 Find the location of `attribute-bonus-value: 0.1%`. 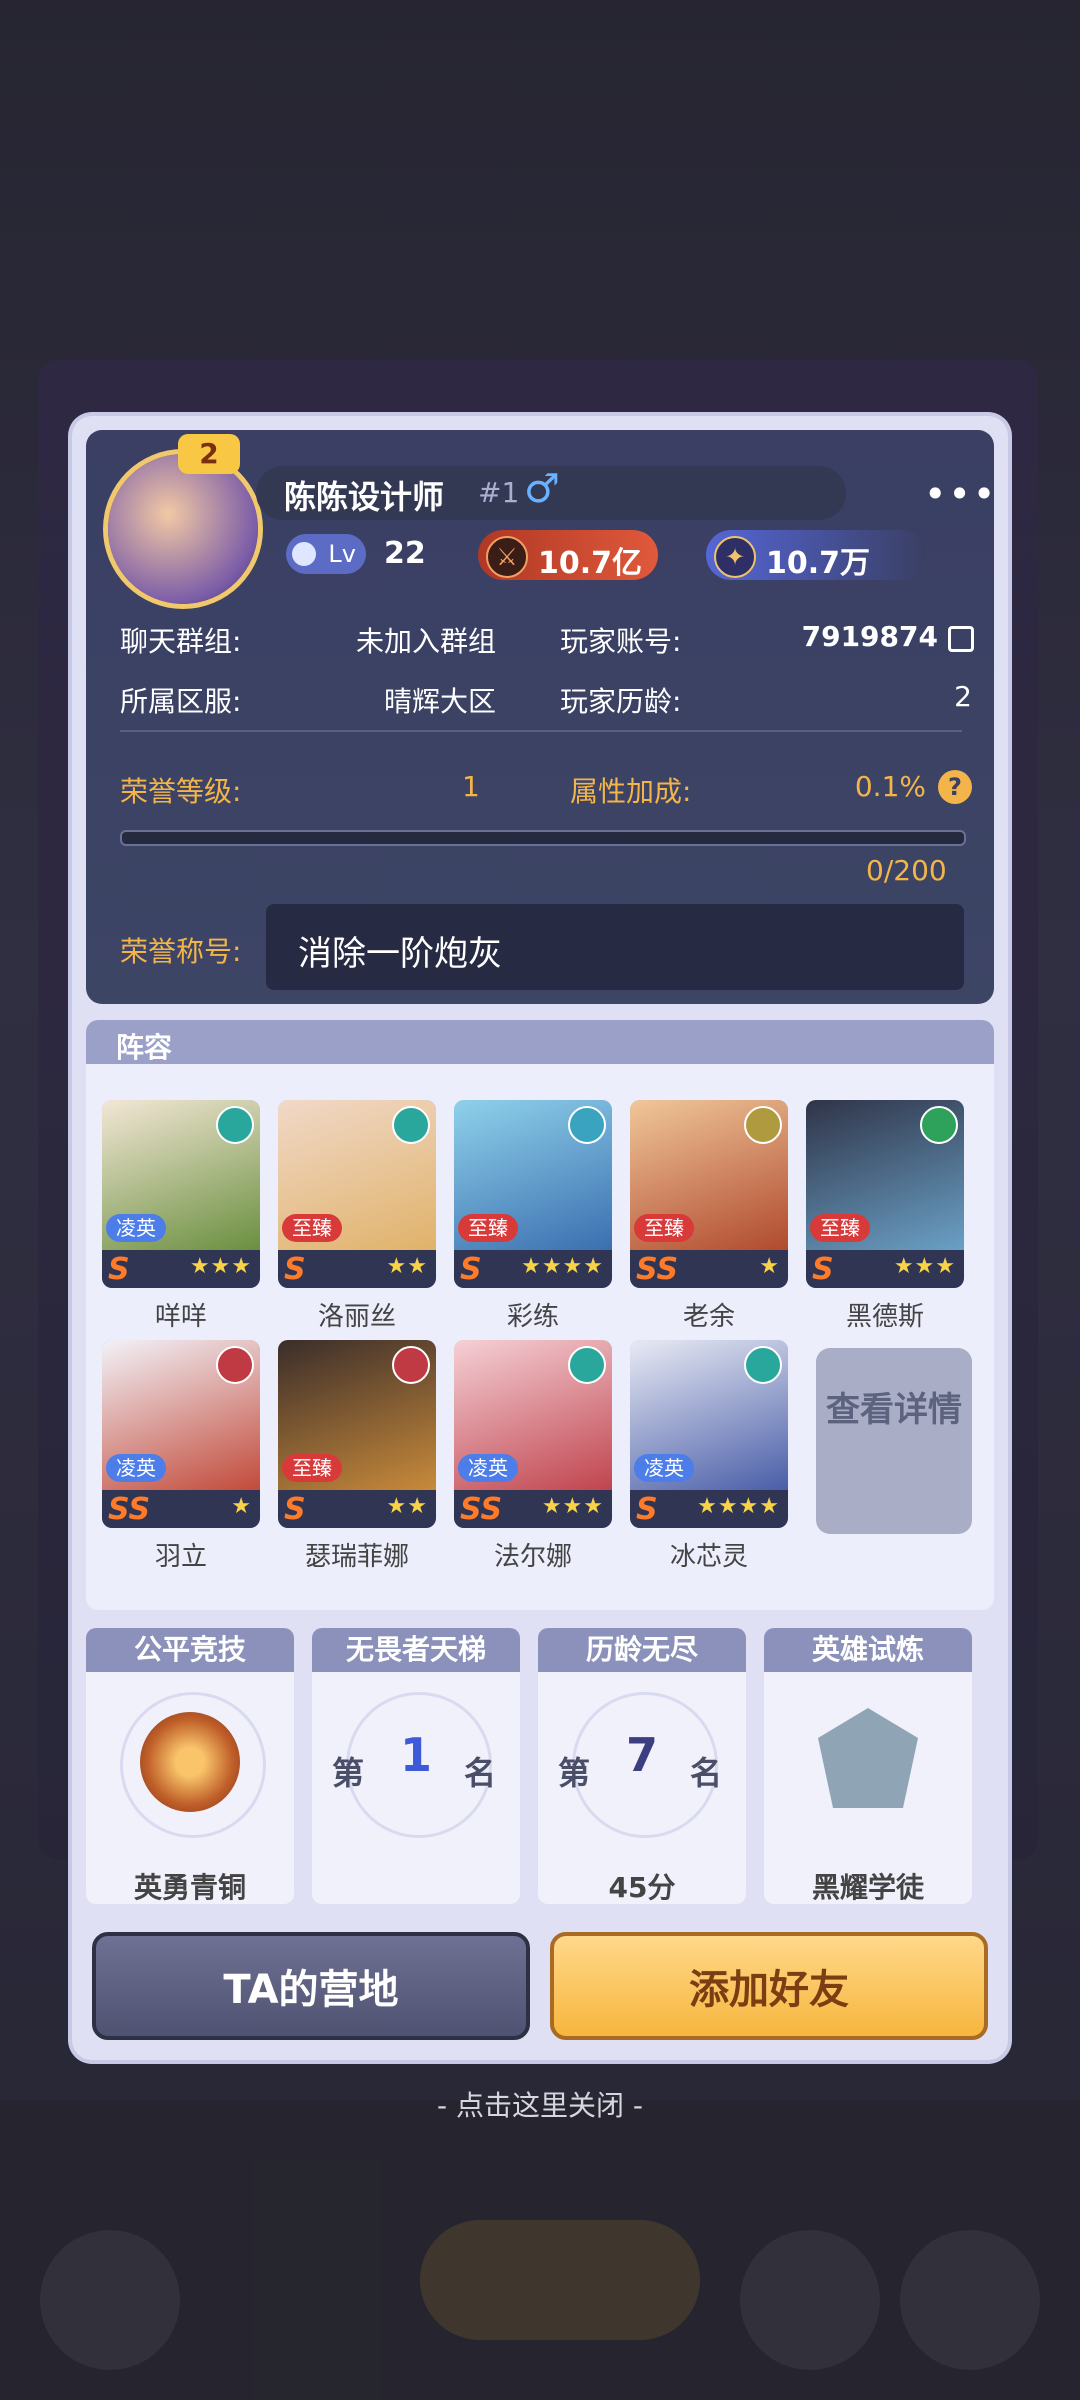

attribute-bonus-value: 0.1% is located at coordinates (890, 786).